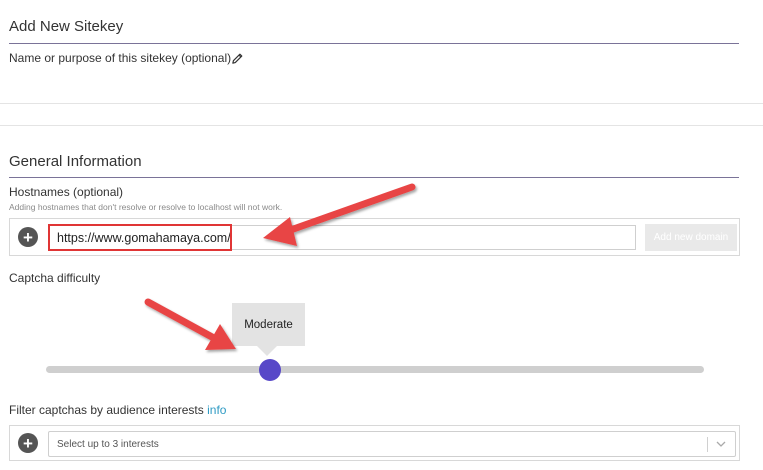 The width and height of the screenshot is (763, 470). What do you see at coordinates (268, 324) in the screenshot?
I see `difficulty-tooltip: Moderate` at bounding box center [268, 324].